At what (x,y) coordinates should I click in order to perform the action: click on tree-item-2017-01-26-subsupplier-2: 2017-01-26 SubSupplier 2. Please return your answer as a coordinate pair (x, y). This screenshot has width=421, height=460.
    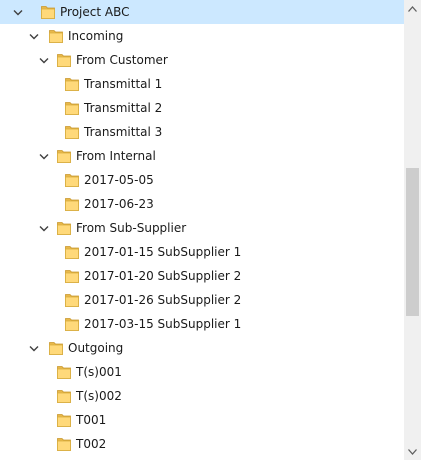
    Looking at the image, I should click on (202, 300).